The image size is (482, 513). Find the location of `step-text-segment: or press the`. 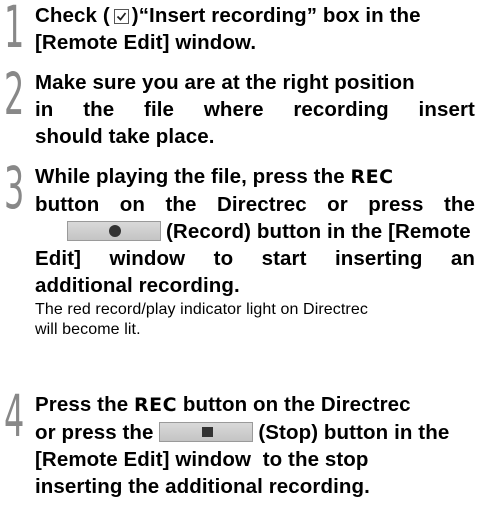

step-text-segment: or press the is located at coordinates (97, 432).